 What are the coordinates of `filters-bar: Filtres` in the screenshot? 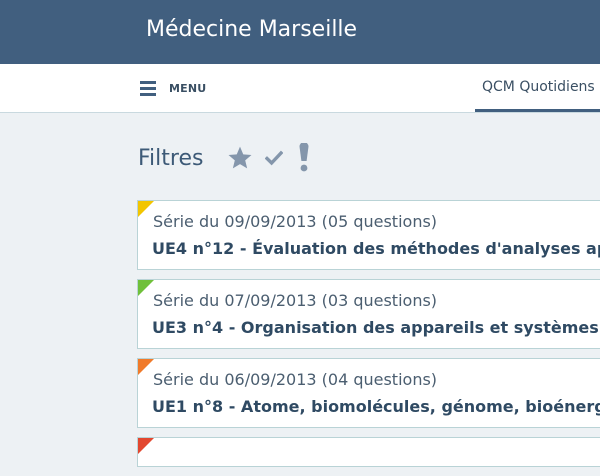 It's located at (224, 158).